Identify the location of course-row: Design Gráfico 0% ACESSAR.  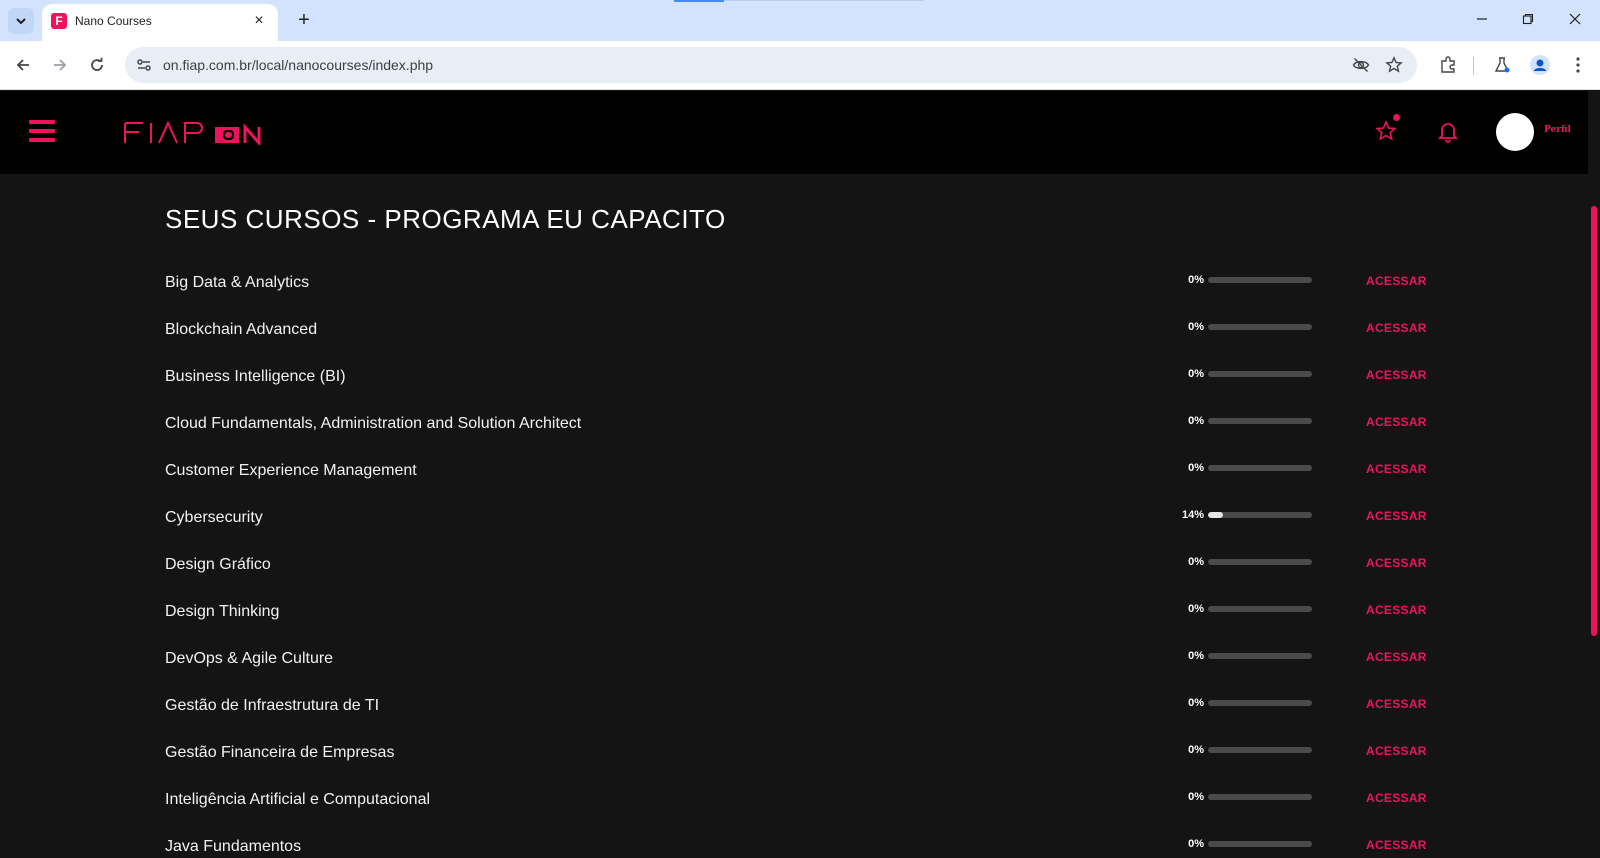
(794, 568).